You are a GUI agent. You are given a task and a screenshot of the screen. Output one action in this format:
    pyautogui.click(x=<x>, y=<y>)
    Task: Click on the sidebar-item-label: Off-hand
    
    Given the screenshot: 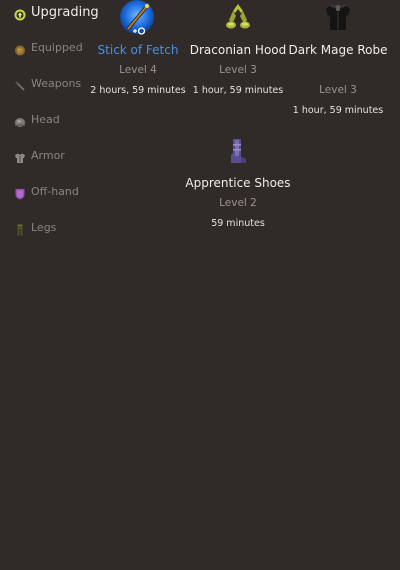 What is the action you would take?
    pyautogui.click(x=55, y=191)
    